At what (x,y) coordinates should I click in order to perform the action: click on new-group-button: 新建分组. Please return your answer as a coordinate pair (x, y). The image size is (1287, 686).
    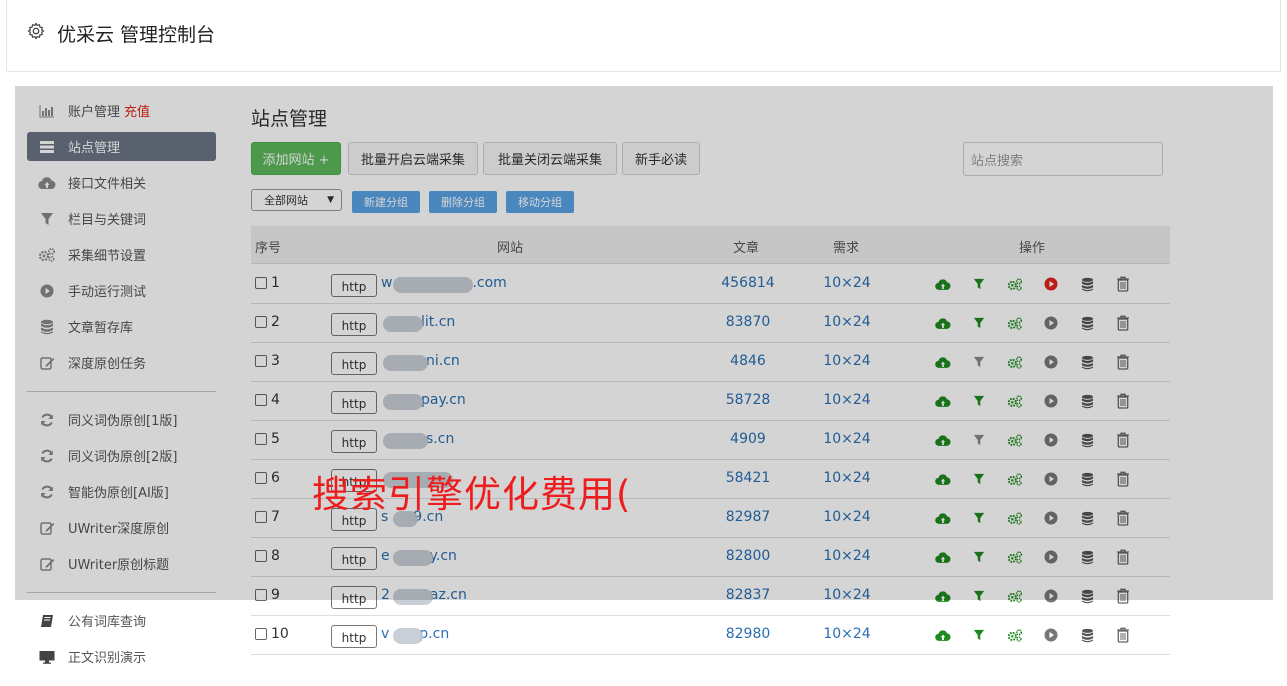
    Looking at the image, I should click on (386, 202).